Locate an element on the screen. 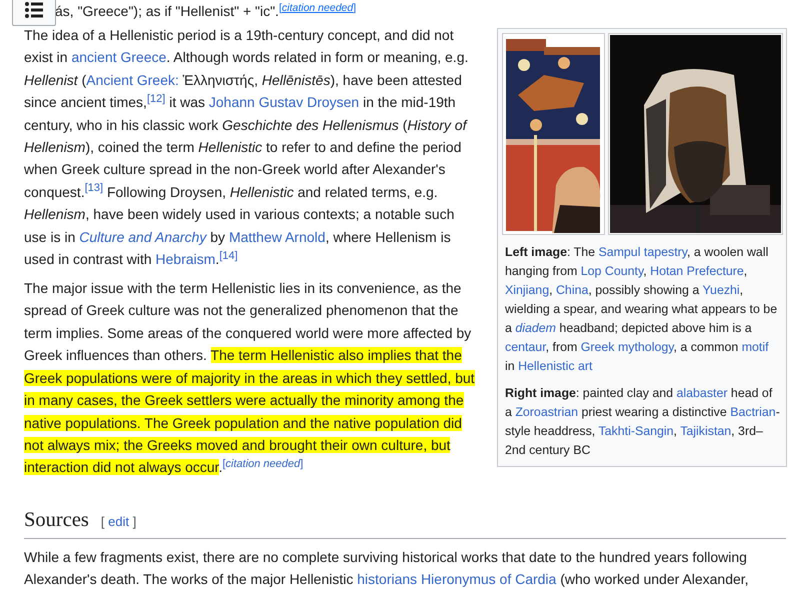 The image size is (797, 596). link: ancient Greece is located at coordinates (118, 57).